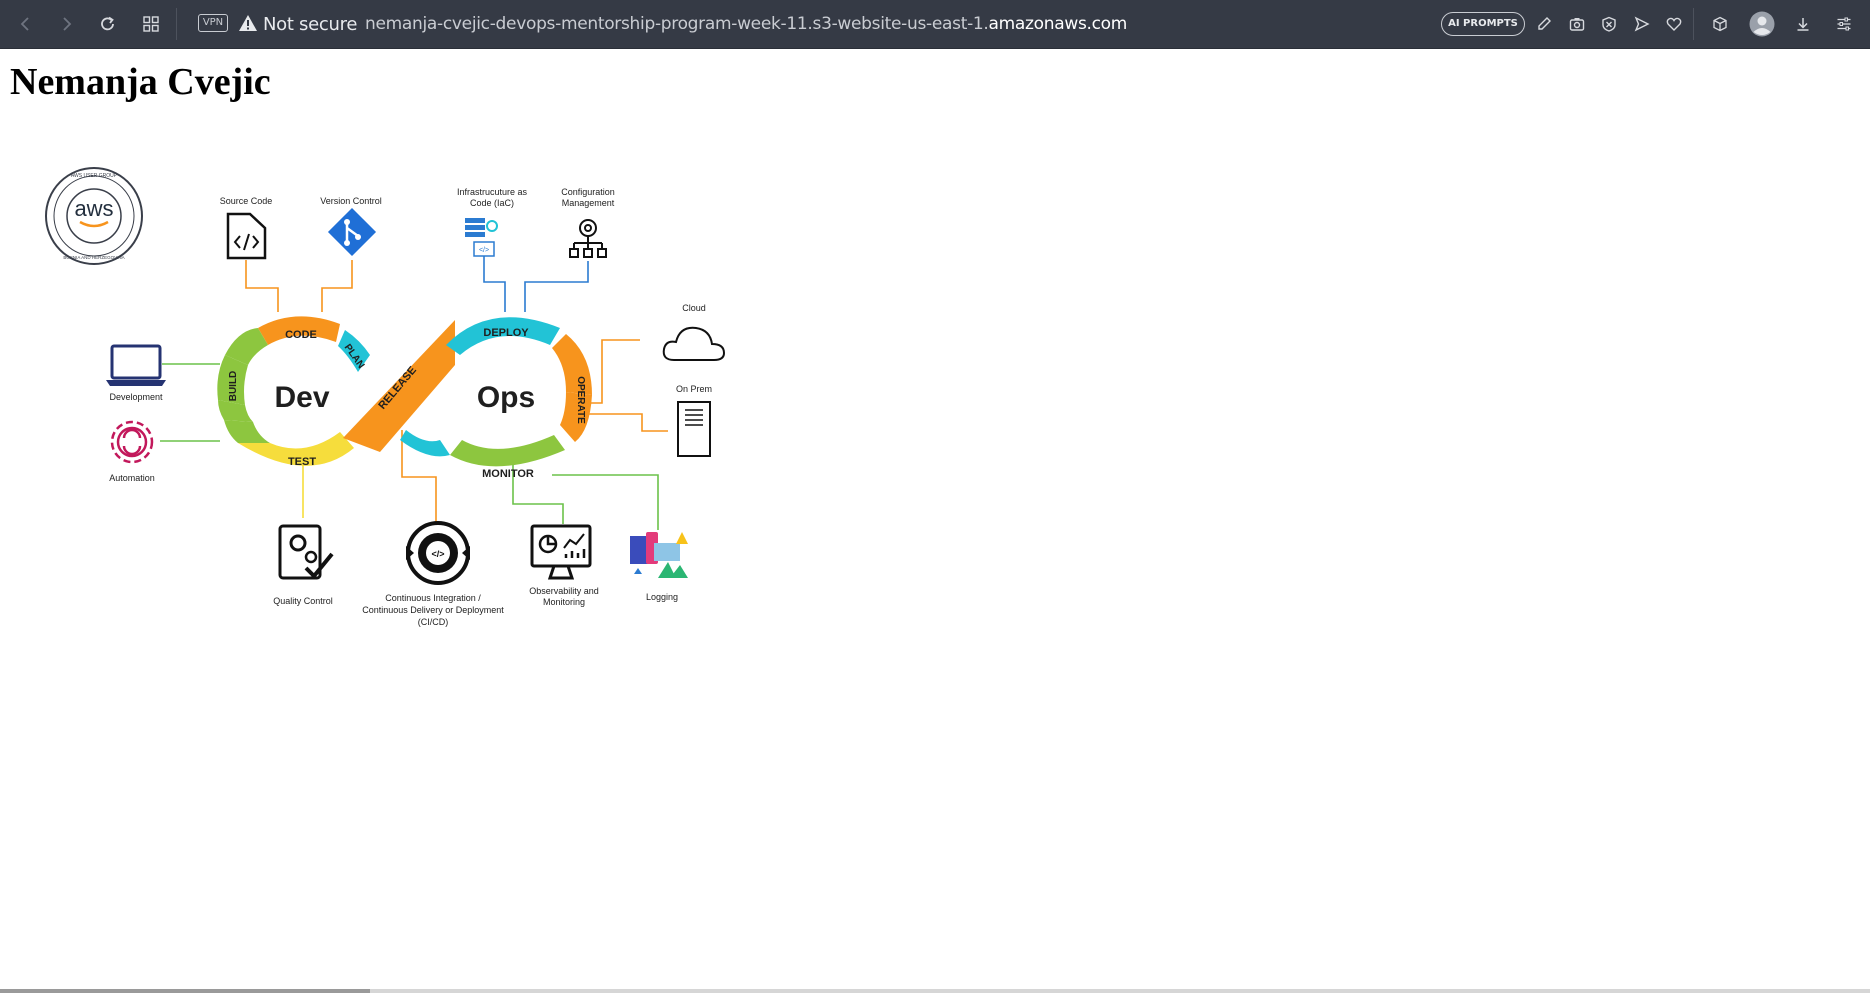 The image size is (1870, 993). I want to click on version-control-label: Version Control, so click(351, 201).